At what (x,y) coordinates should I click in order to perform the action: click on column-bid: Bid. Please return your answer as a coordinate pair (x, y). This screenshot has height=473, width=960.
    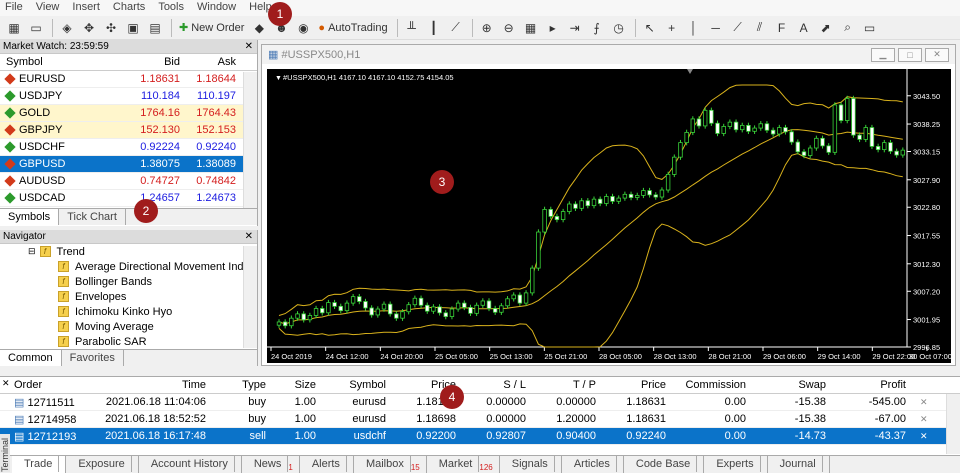
    Looking at the image, I should click on (152, 62).